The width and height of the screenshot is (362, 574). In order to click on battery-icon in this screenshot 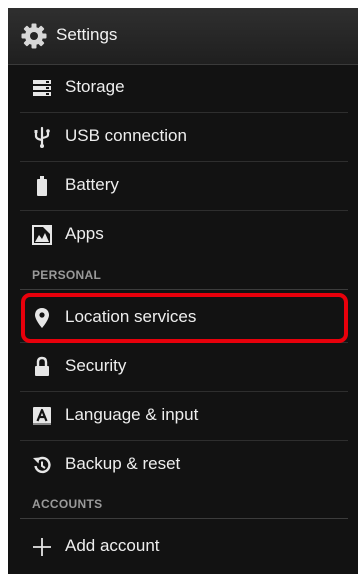, I will do `click(42, 186)`.